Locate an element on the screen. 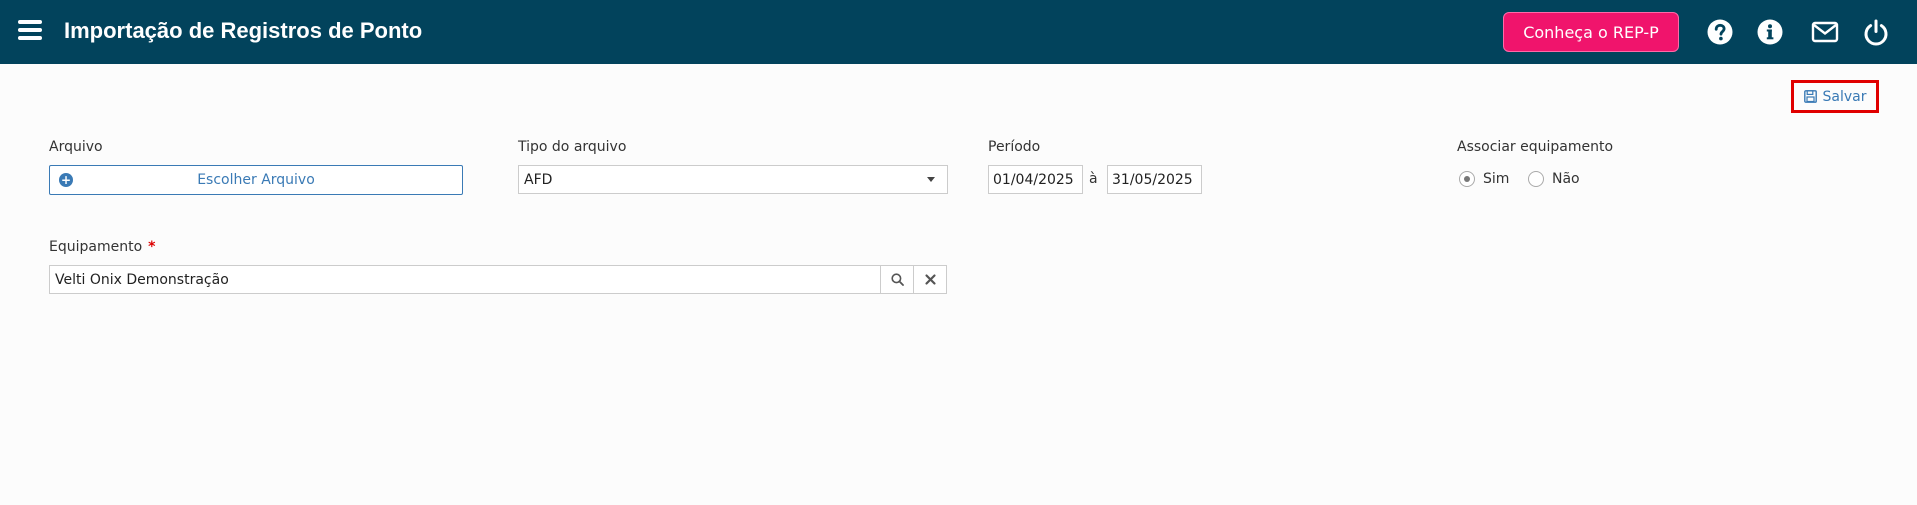  periodo-start-input: 01/04/2025 is located at coordinates (1035, 179).